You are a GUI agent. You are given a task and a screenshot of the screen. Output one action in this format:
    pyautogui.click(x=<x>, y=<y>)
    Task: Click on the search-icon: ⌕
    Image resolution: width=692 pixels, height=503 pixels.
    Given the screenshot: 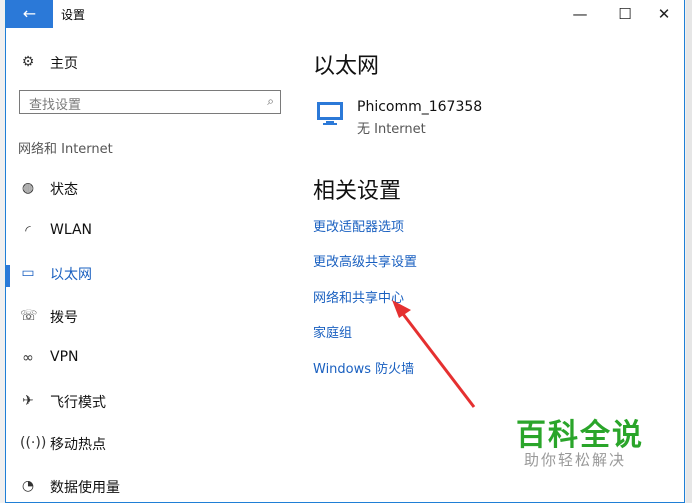 What is the action you would take?
    pyautogui.click(x=270, y=101)
    